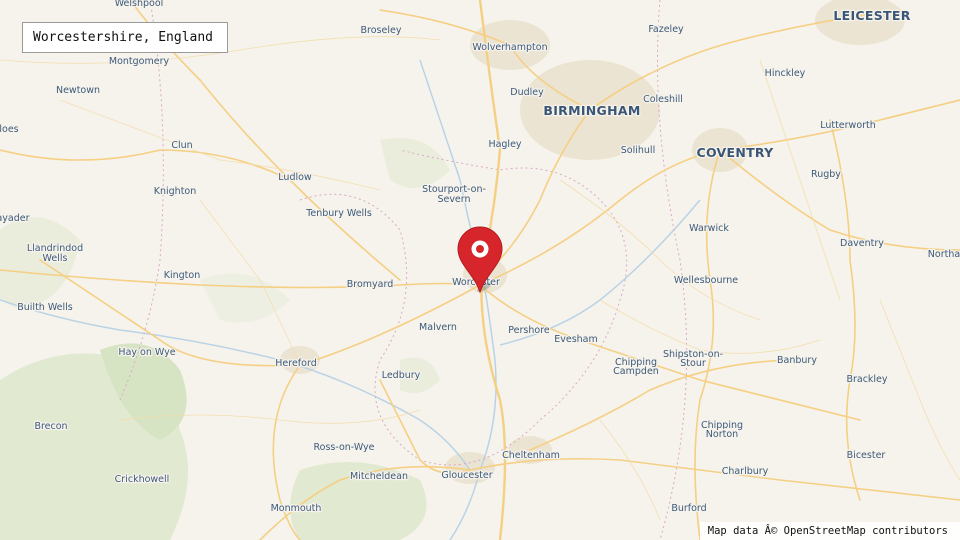 The width and height of the screenshot is (960, 540). I want to click on place-label-malvern: Malvern, so click(438, 327).